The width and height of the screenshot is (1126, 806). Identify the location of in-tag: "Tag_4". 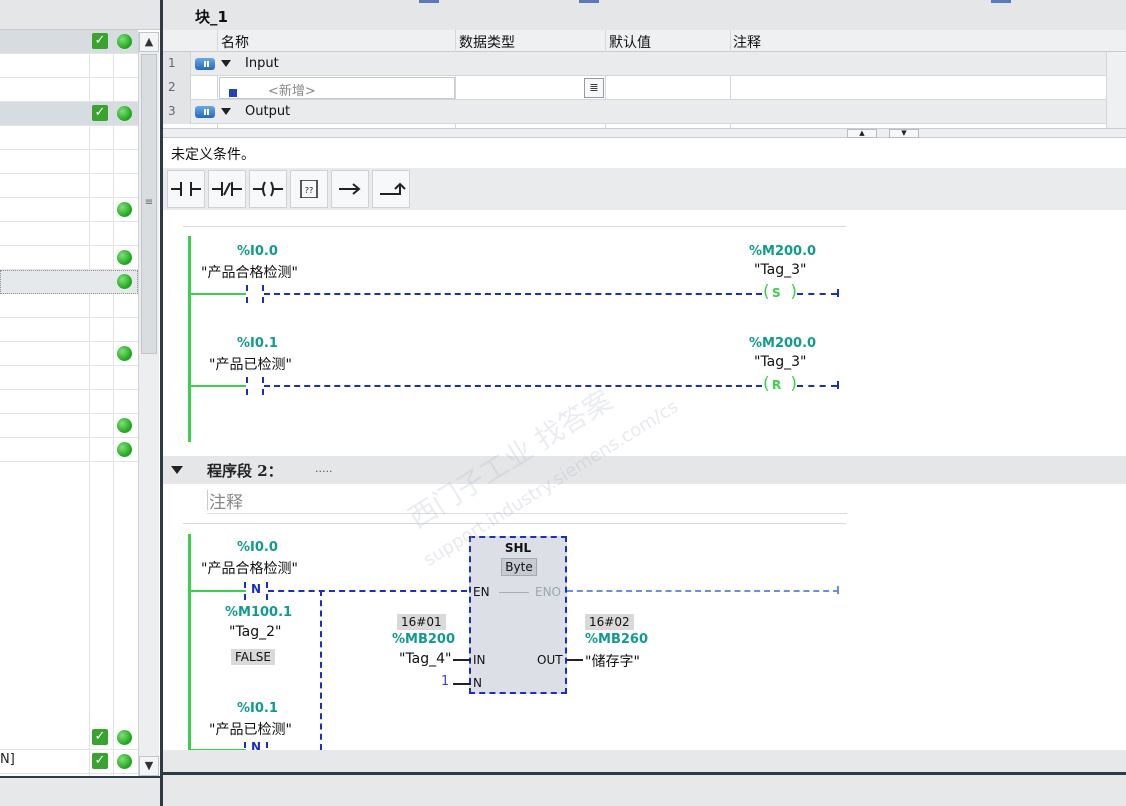
(425, 659).